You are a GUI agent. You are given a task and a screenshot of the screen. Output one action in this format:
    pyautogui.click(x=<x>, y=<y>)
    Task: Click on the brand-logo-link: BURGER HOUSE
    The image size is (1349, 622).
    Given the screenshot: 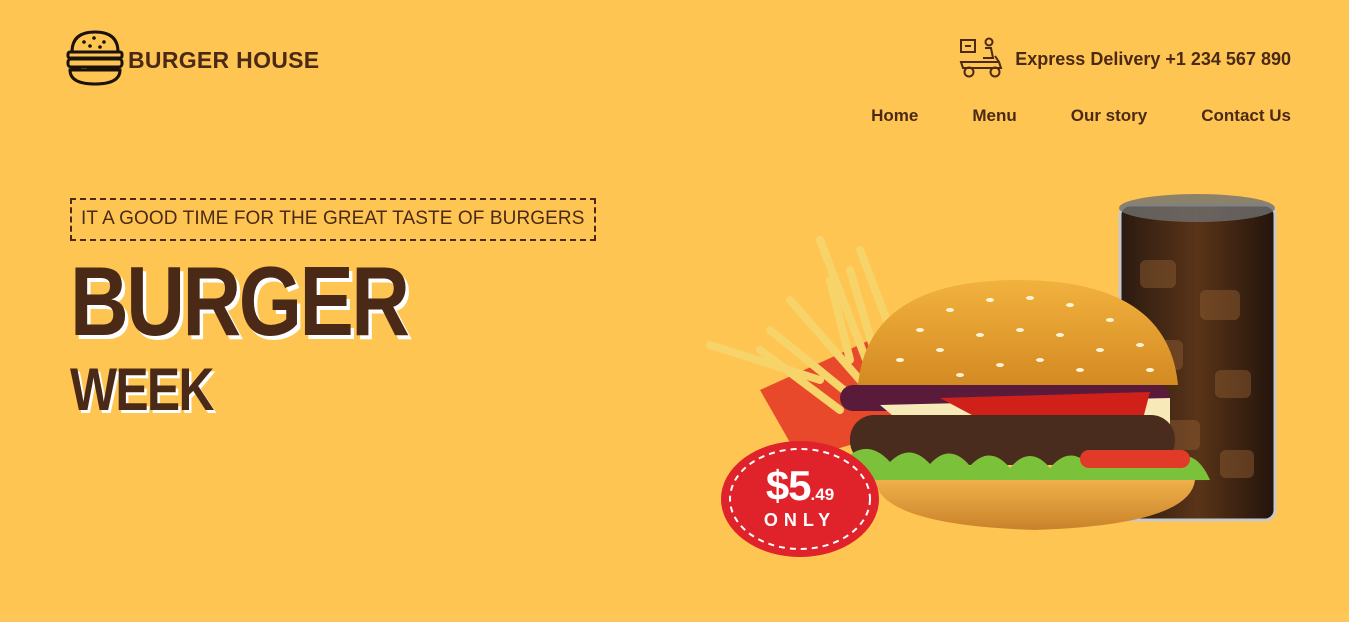 What is the action you would take?
    pyautogui.click(x=192, y=60)
    